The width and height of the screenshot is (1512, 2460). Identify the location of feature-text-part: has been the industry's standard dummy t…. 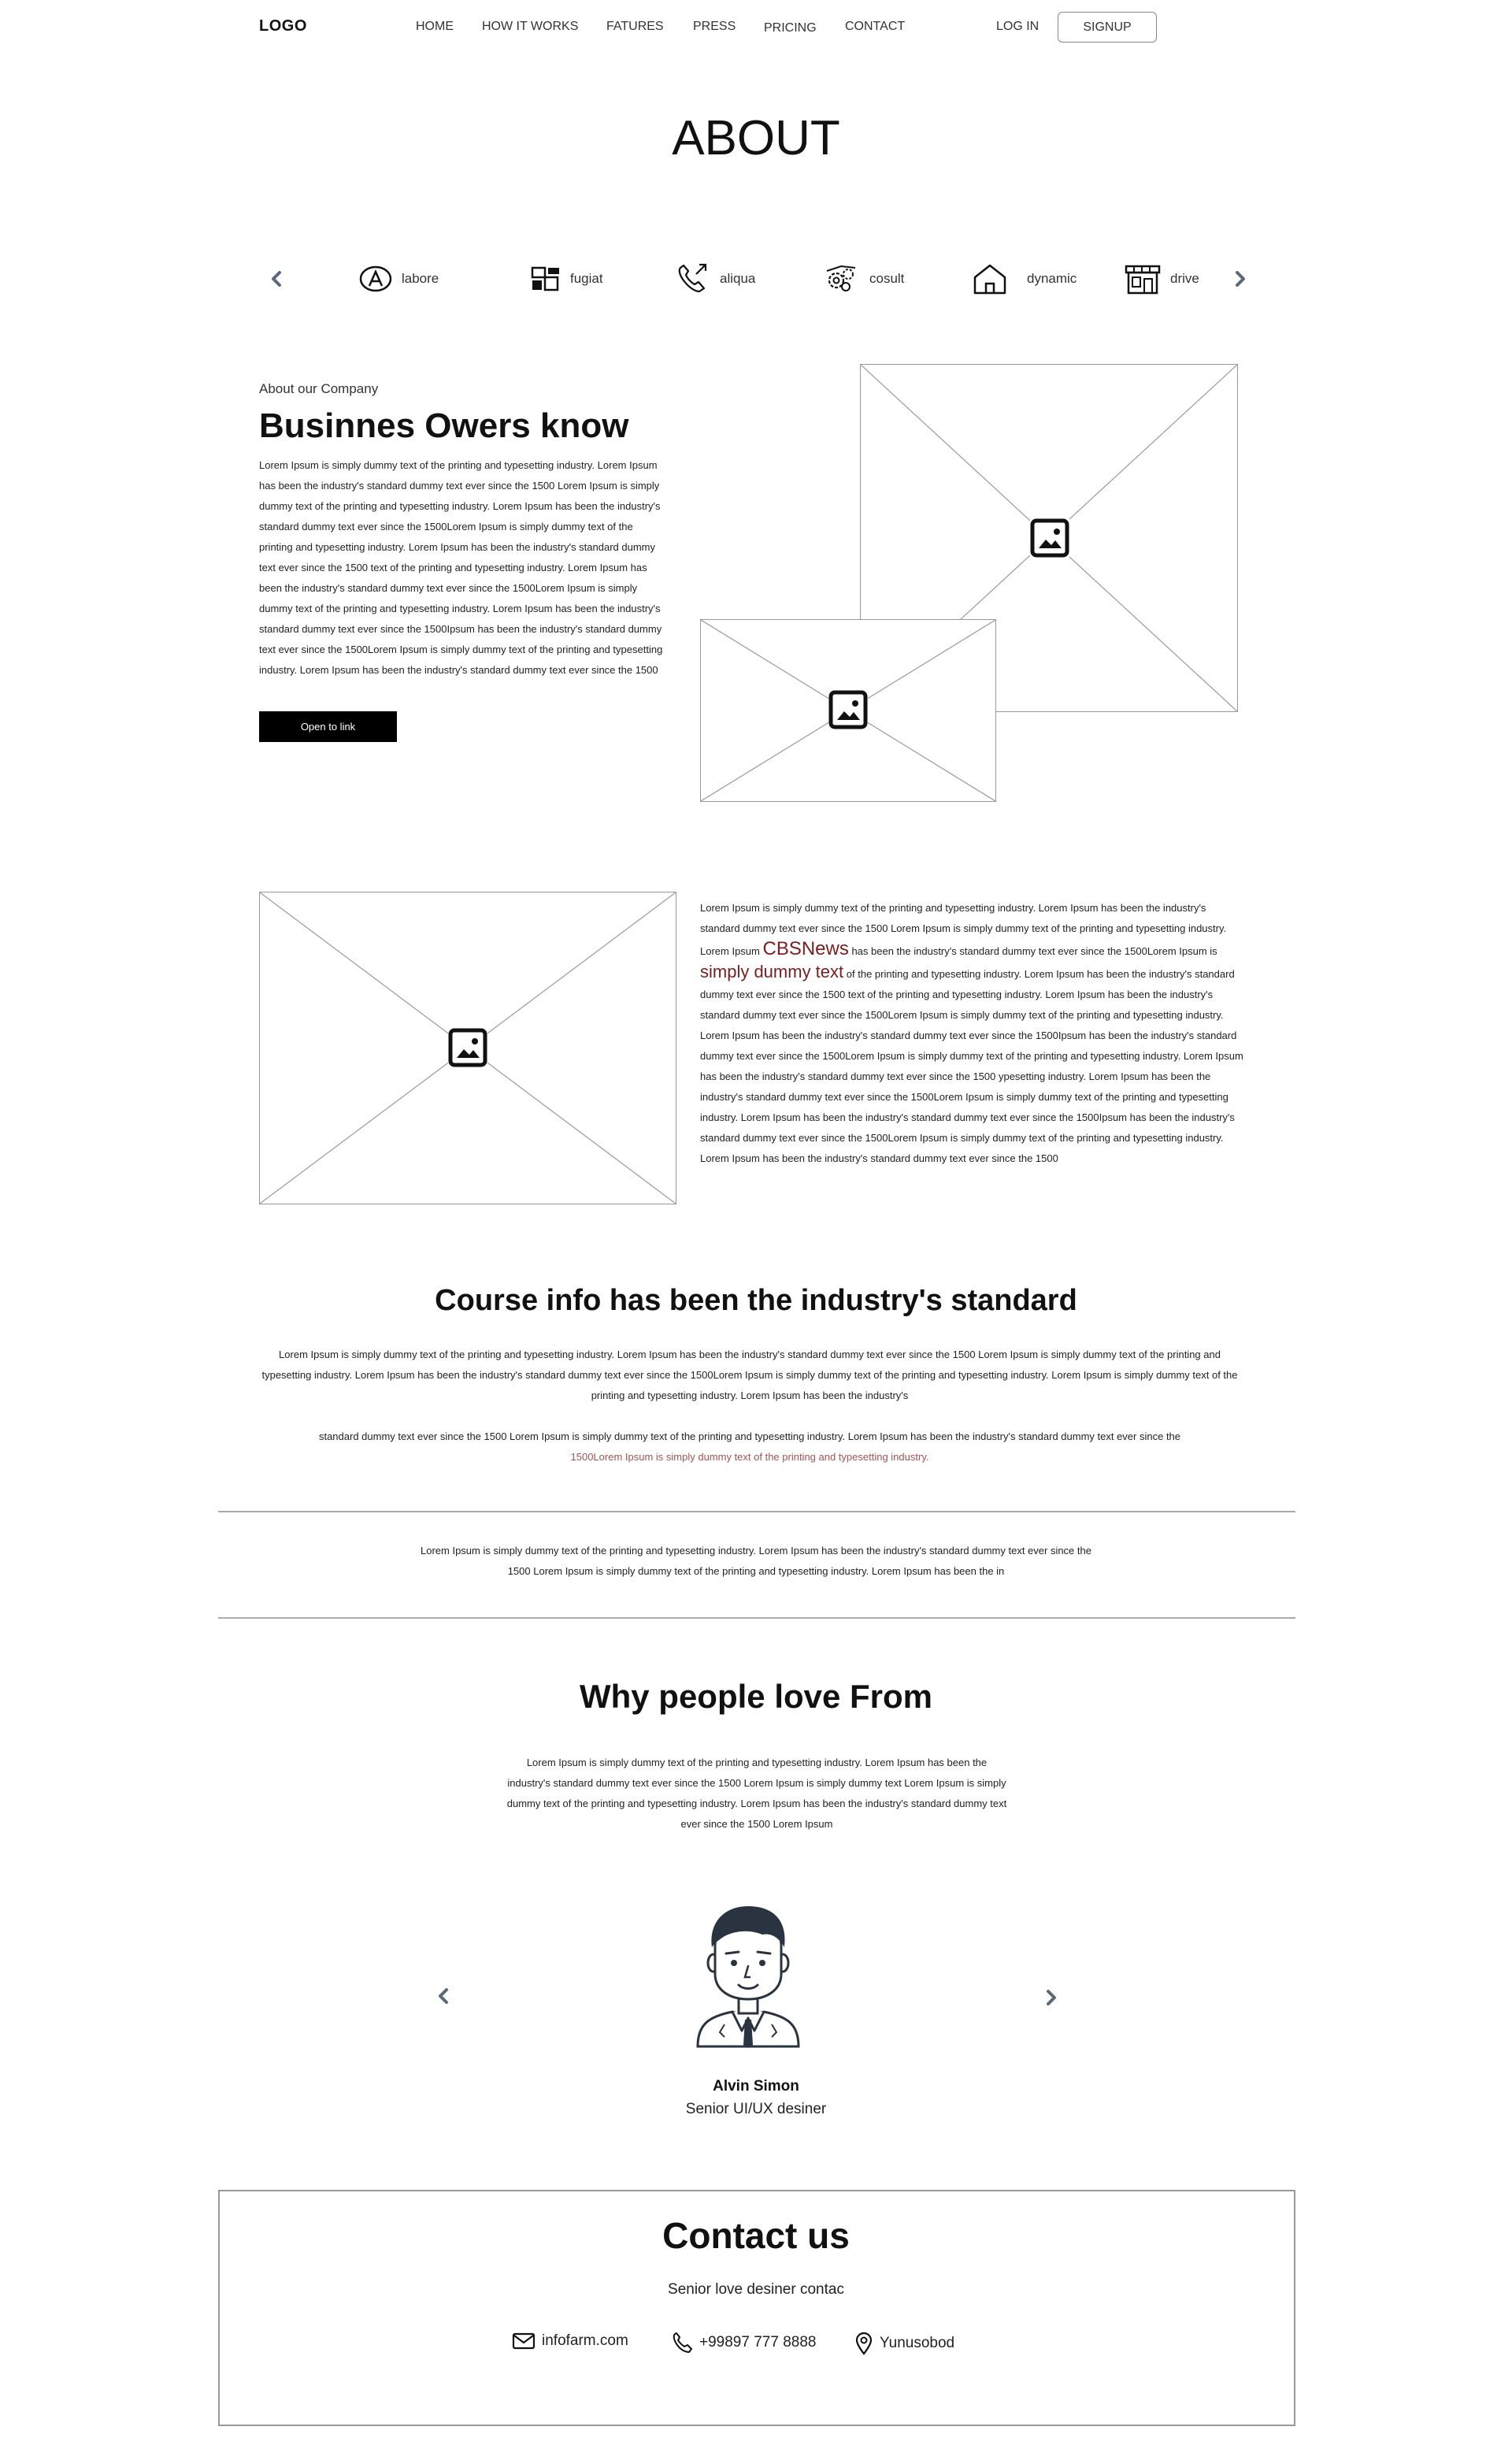
(1032, 951).